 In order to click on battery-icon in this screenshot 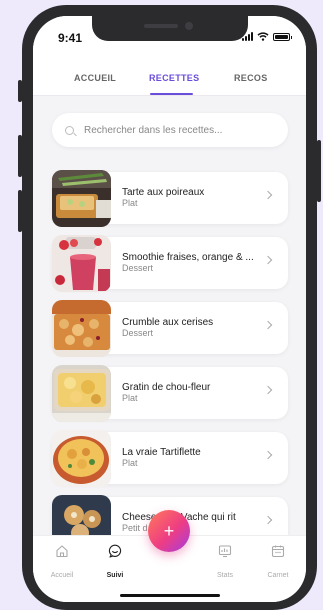, I will do `click(282, 36)`.